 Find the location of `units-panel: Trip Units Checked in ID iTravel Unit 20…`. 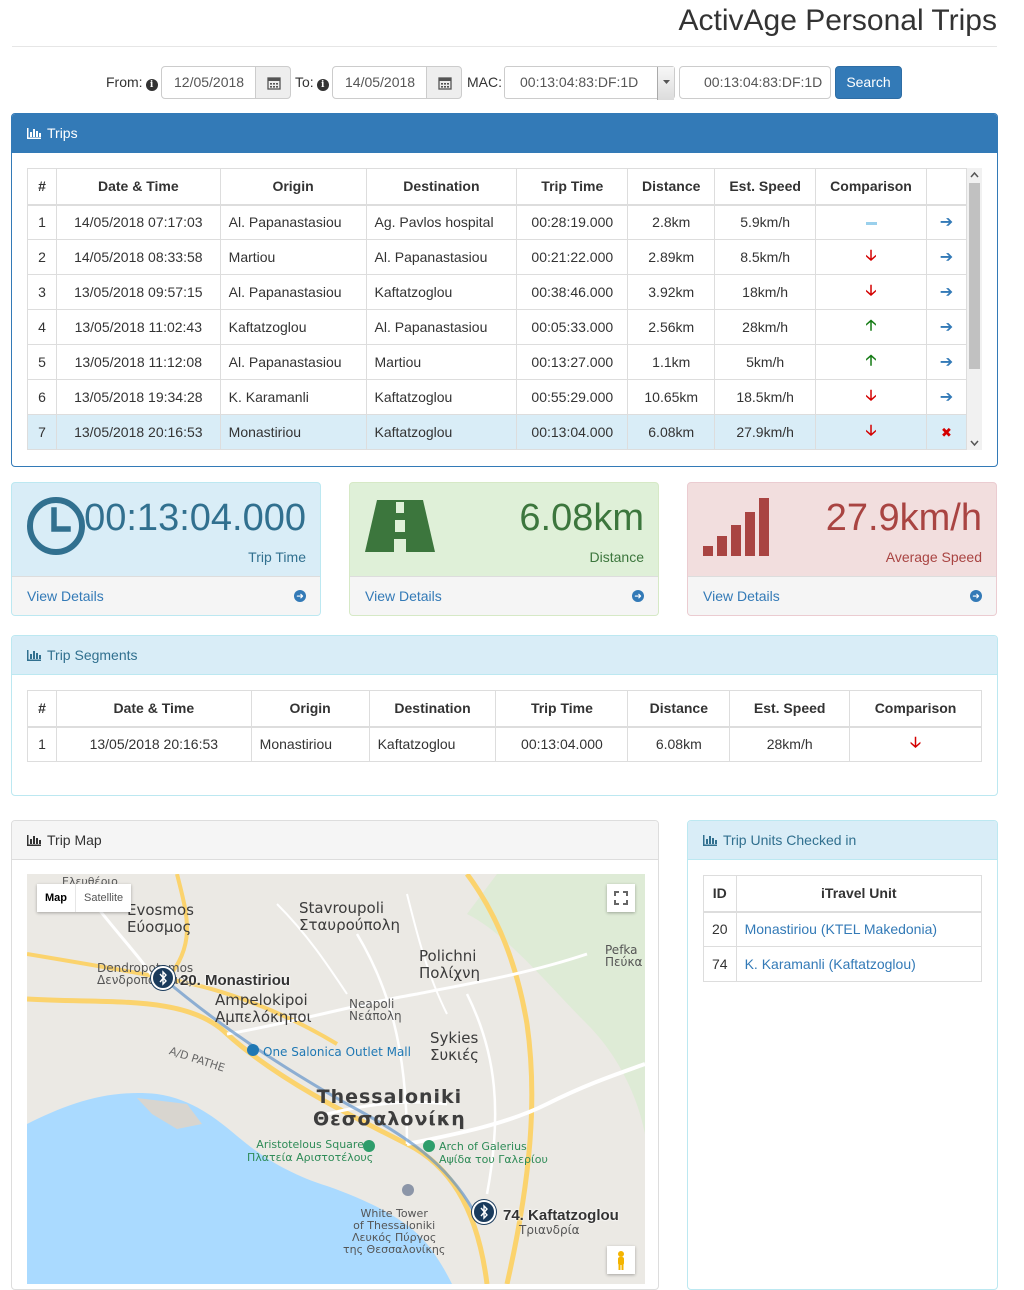

units-panel: Trip Units Checked in ID iTravel Unit 20… is located at coordinates (842, 1055).